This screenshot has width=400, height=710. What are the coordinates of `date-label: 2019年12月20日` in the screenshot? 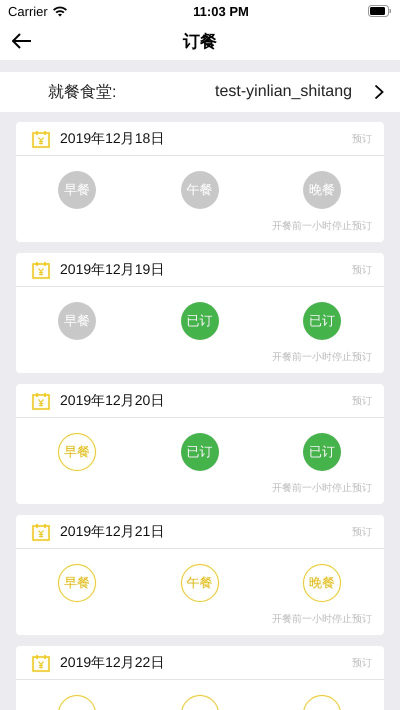 It's located at (112, 401).